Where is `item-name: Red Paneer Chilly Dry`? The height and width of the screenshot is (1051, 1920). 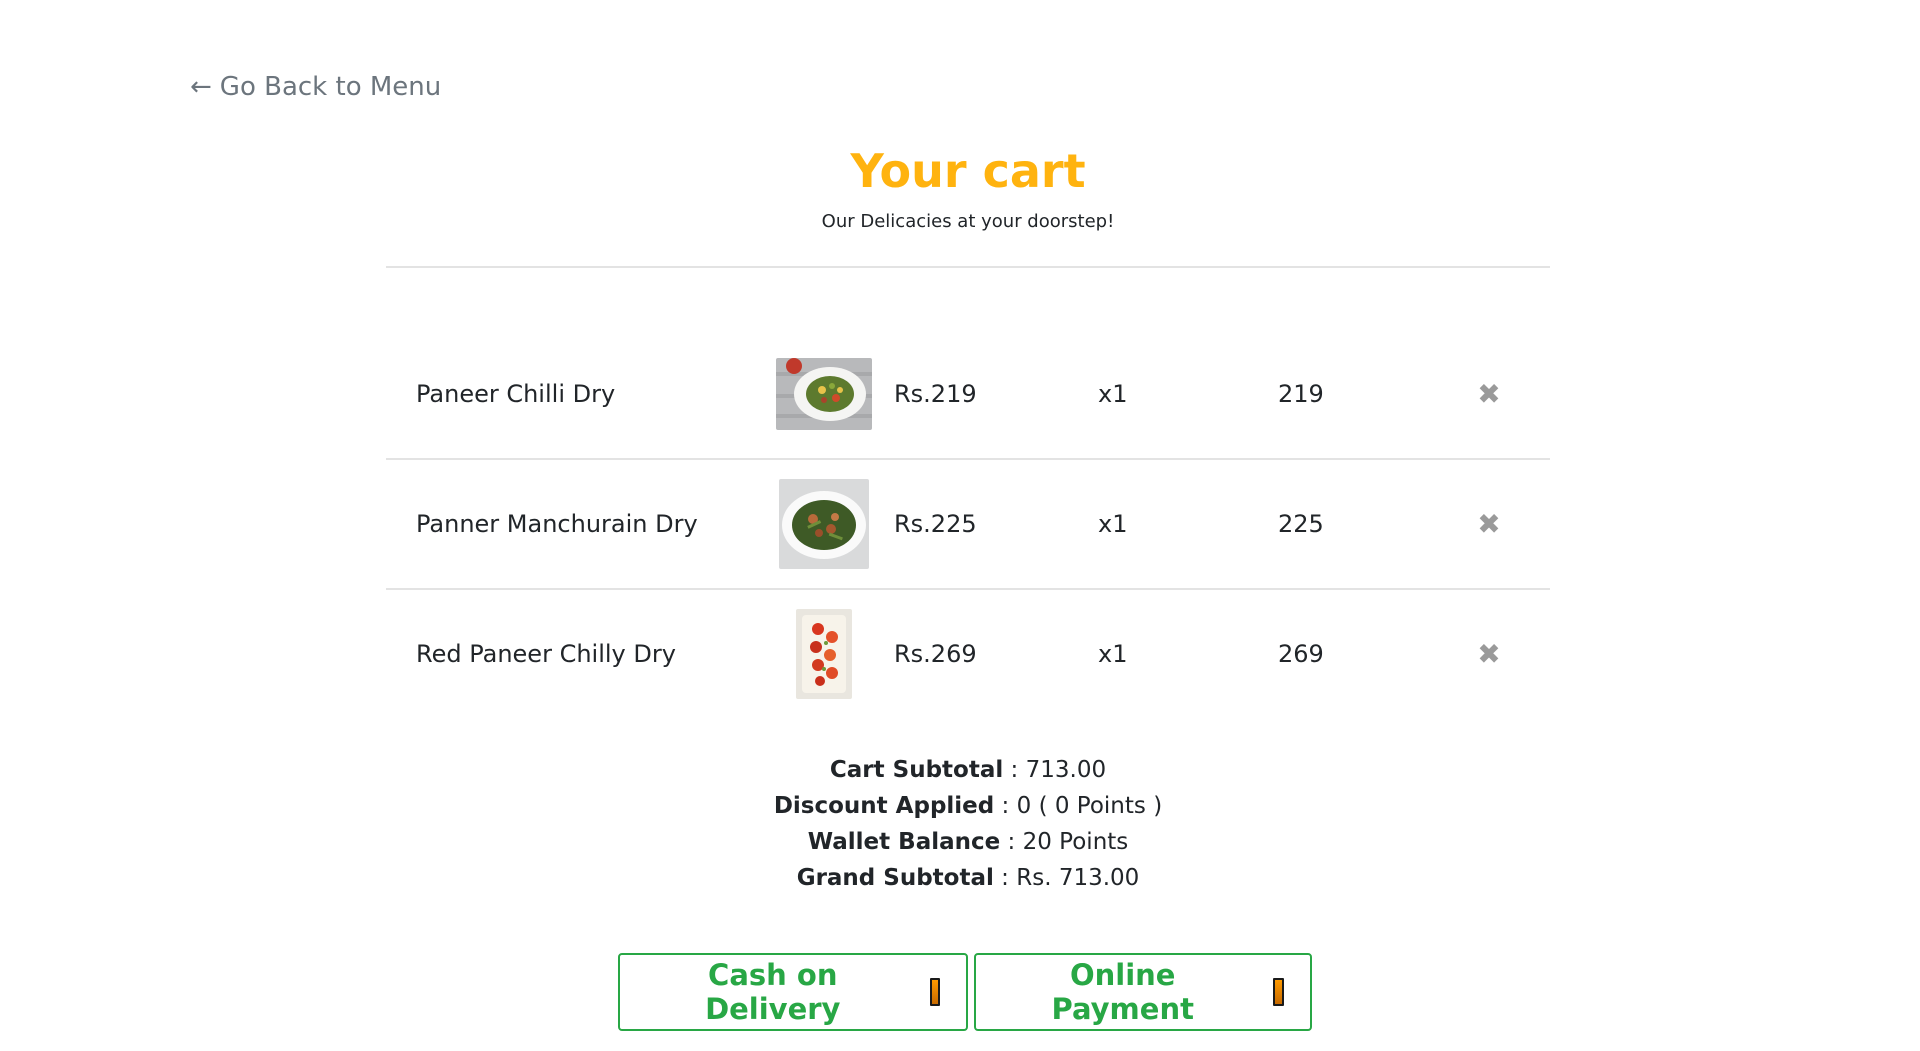
item-name: Red Paneer Chilly Dry is located at coordinates (546, 654).